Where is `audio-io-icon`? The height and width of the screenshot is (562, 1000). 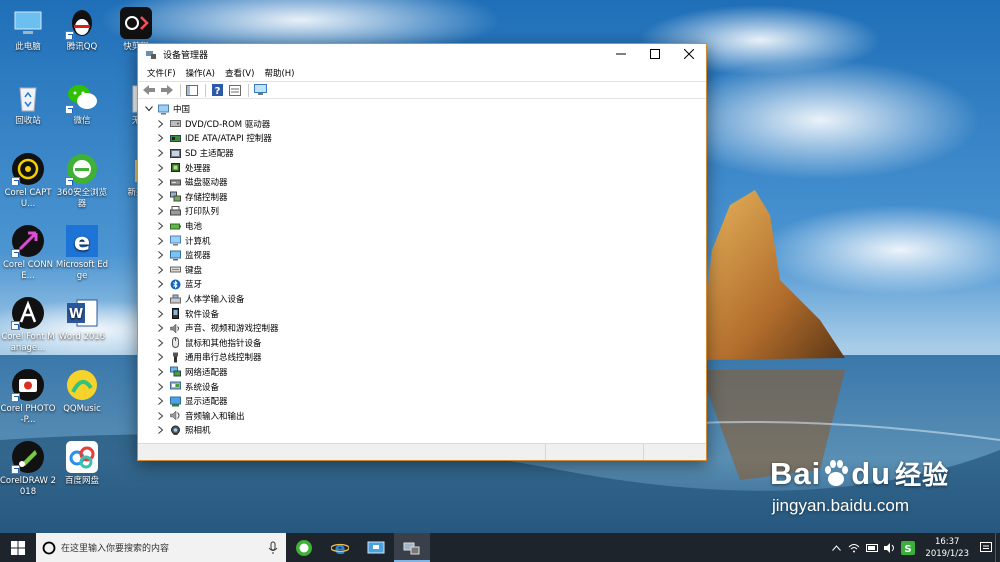 audio-io-icon is located at coordinates (175, 415).